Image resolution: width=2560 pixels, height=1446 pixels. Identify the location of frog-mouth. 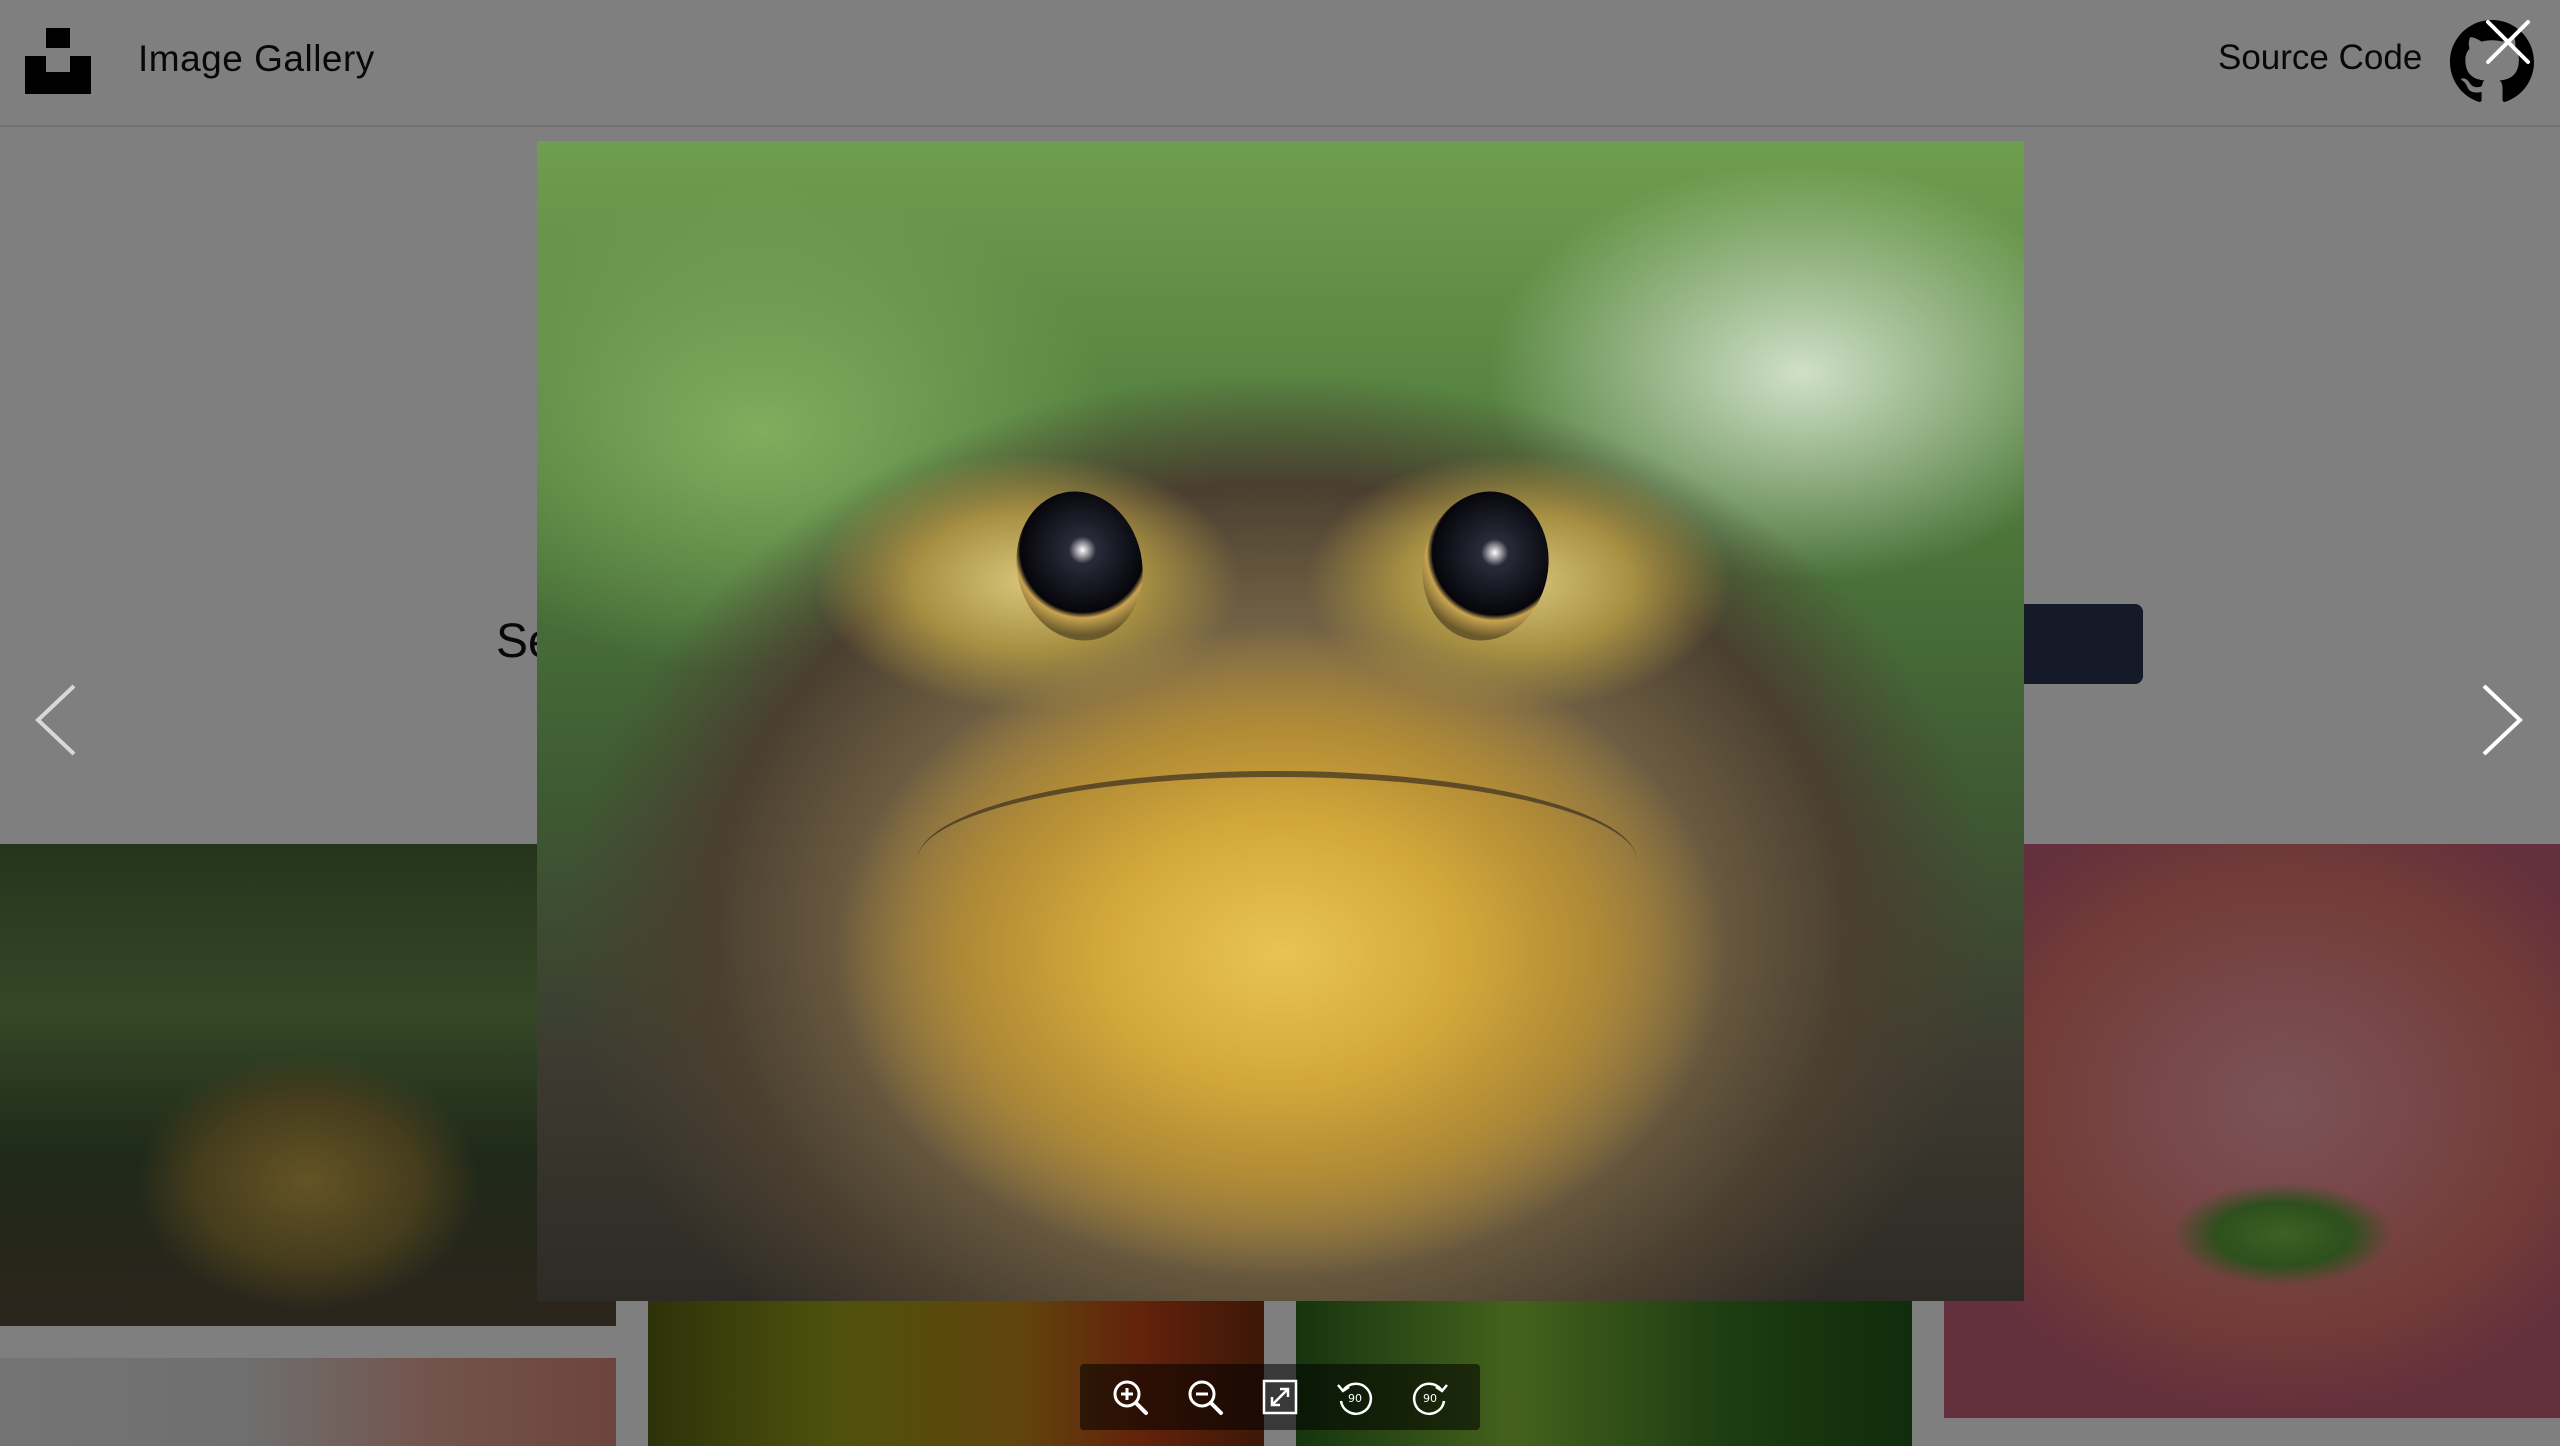
(1277, 816).